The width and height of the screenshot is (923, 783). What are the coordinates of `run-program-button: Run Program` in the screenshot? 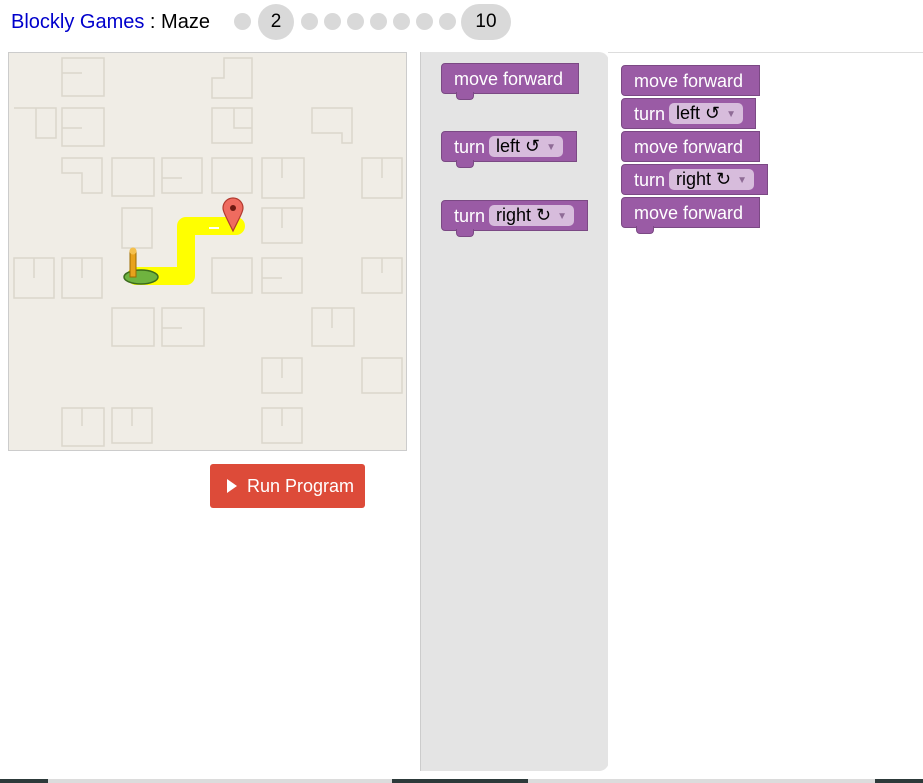 It's located at (287, 486).